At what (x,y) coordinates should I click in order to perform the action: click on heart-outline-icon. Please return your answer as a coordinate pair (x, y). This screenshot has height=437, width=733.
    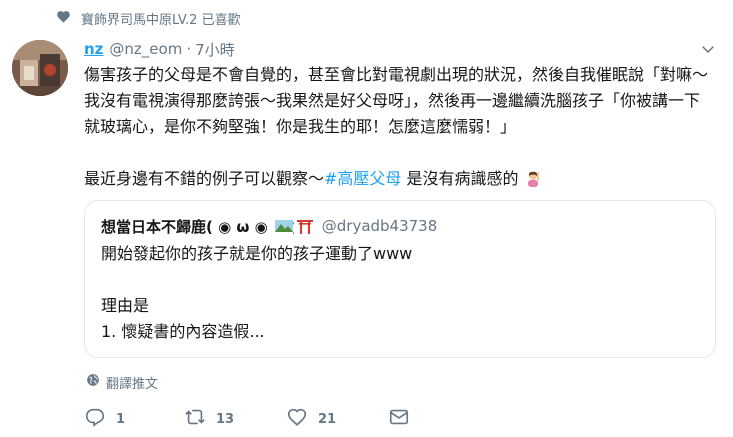
    Looking at the image, I should click on (297, 419).